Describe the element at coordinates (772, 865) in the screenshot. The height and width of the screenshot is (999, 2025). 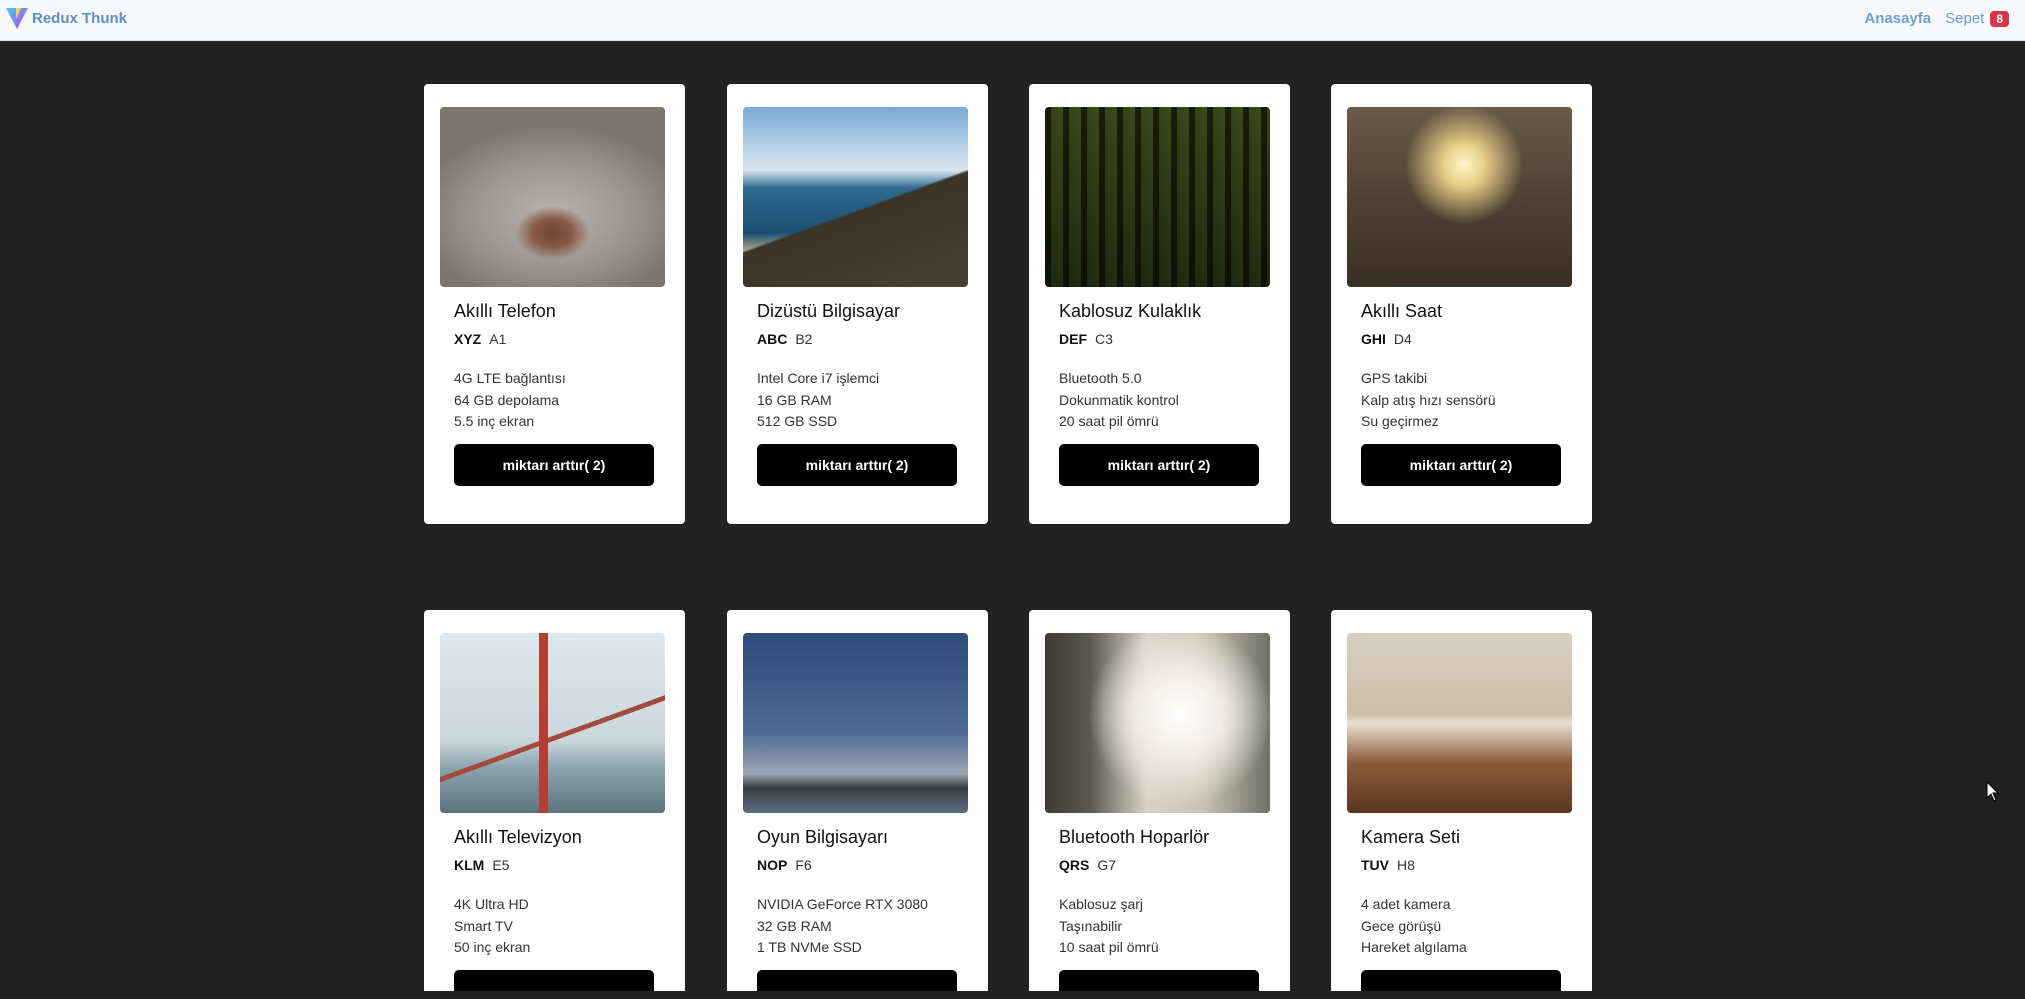
I see `product-brand: NOP` at that location.